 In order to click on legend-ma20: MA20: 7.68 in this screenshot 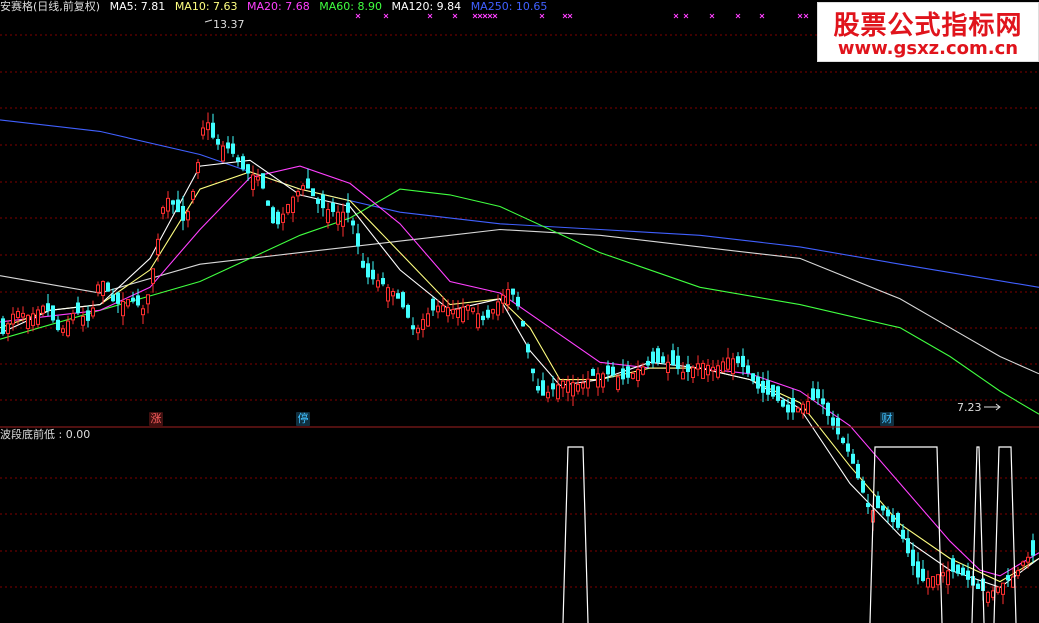, I will do `click(278, 6)`.